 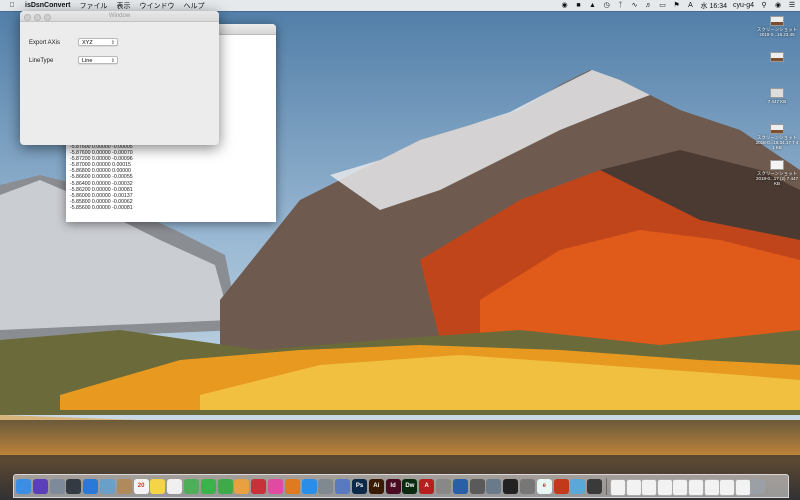 What do you see at coordinates (208, 486) in the screenshot?
I see `messages-icon` at bounding box center [208, 486].